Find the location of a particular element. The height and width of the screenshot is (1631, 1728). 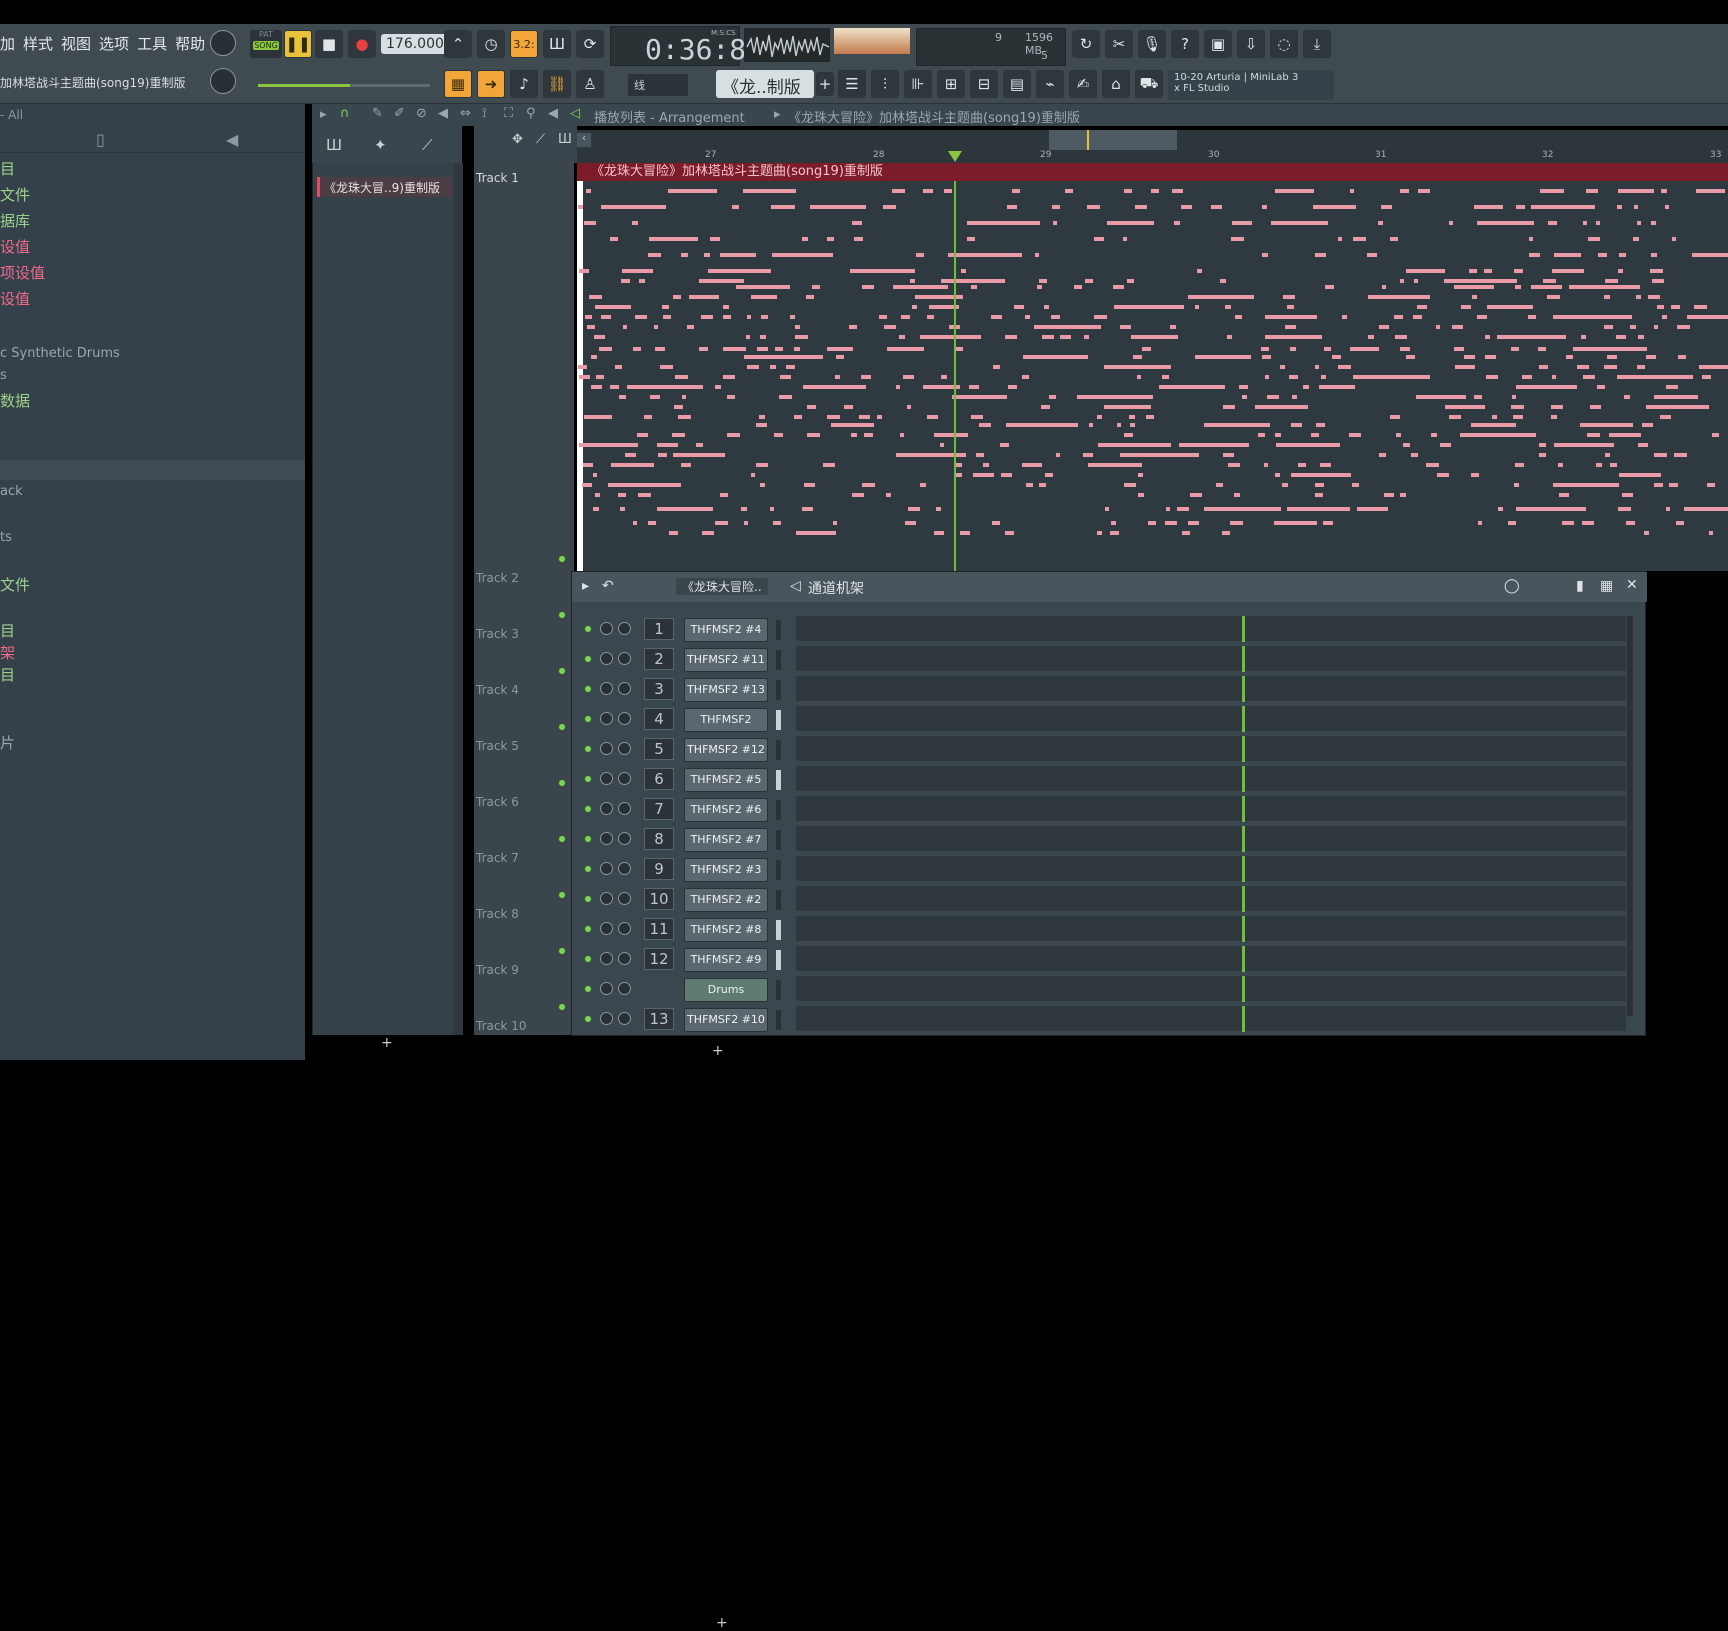

channel-name-button: THFMSF2 #5 is located at coordinates (726, 780).